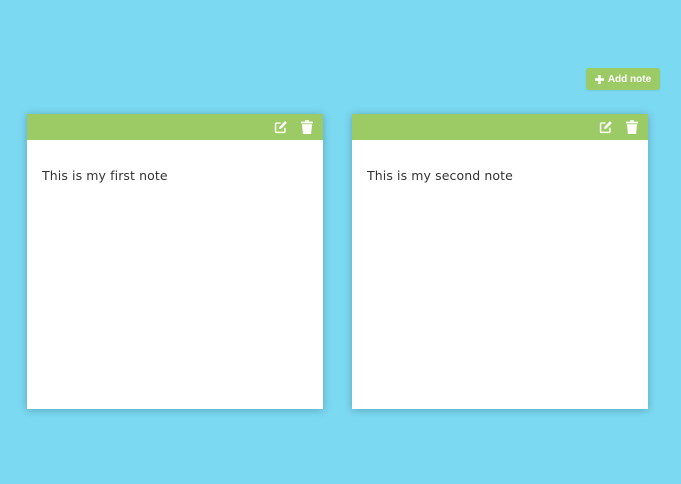 Image resolution: width=681 pixels, height=484 pixels. I want to click on add-note-button: Add note, so click(623, 79).